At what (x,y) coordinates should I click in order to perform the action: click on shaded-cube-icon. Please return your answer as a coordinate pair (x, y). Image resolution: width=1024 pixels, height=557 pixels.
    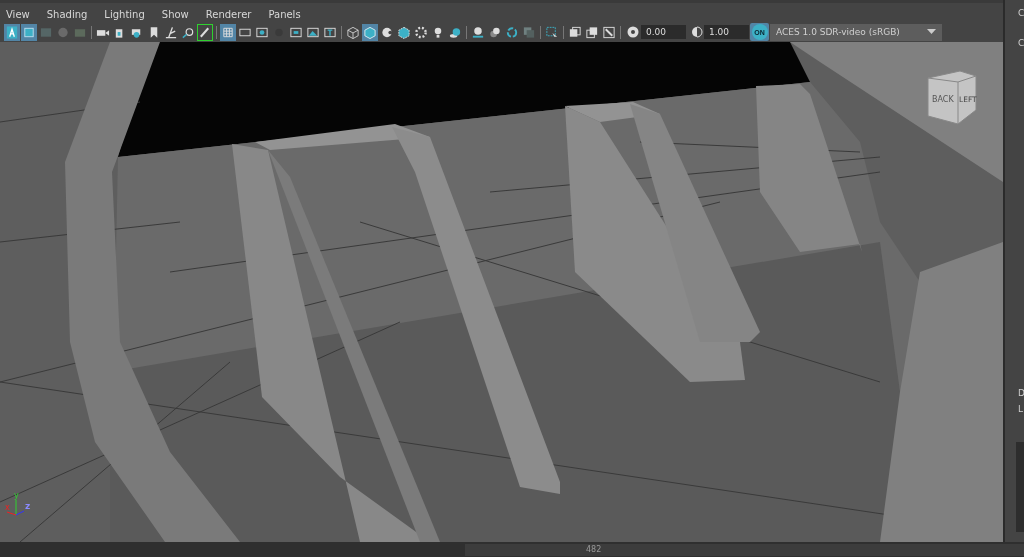
    Looking at the image, I should click on (370, 32).